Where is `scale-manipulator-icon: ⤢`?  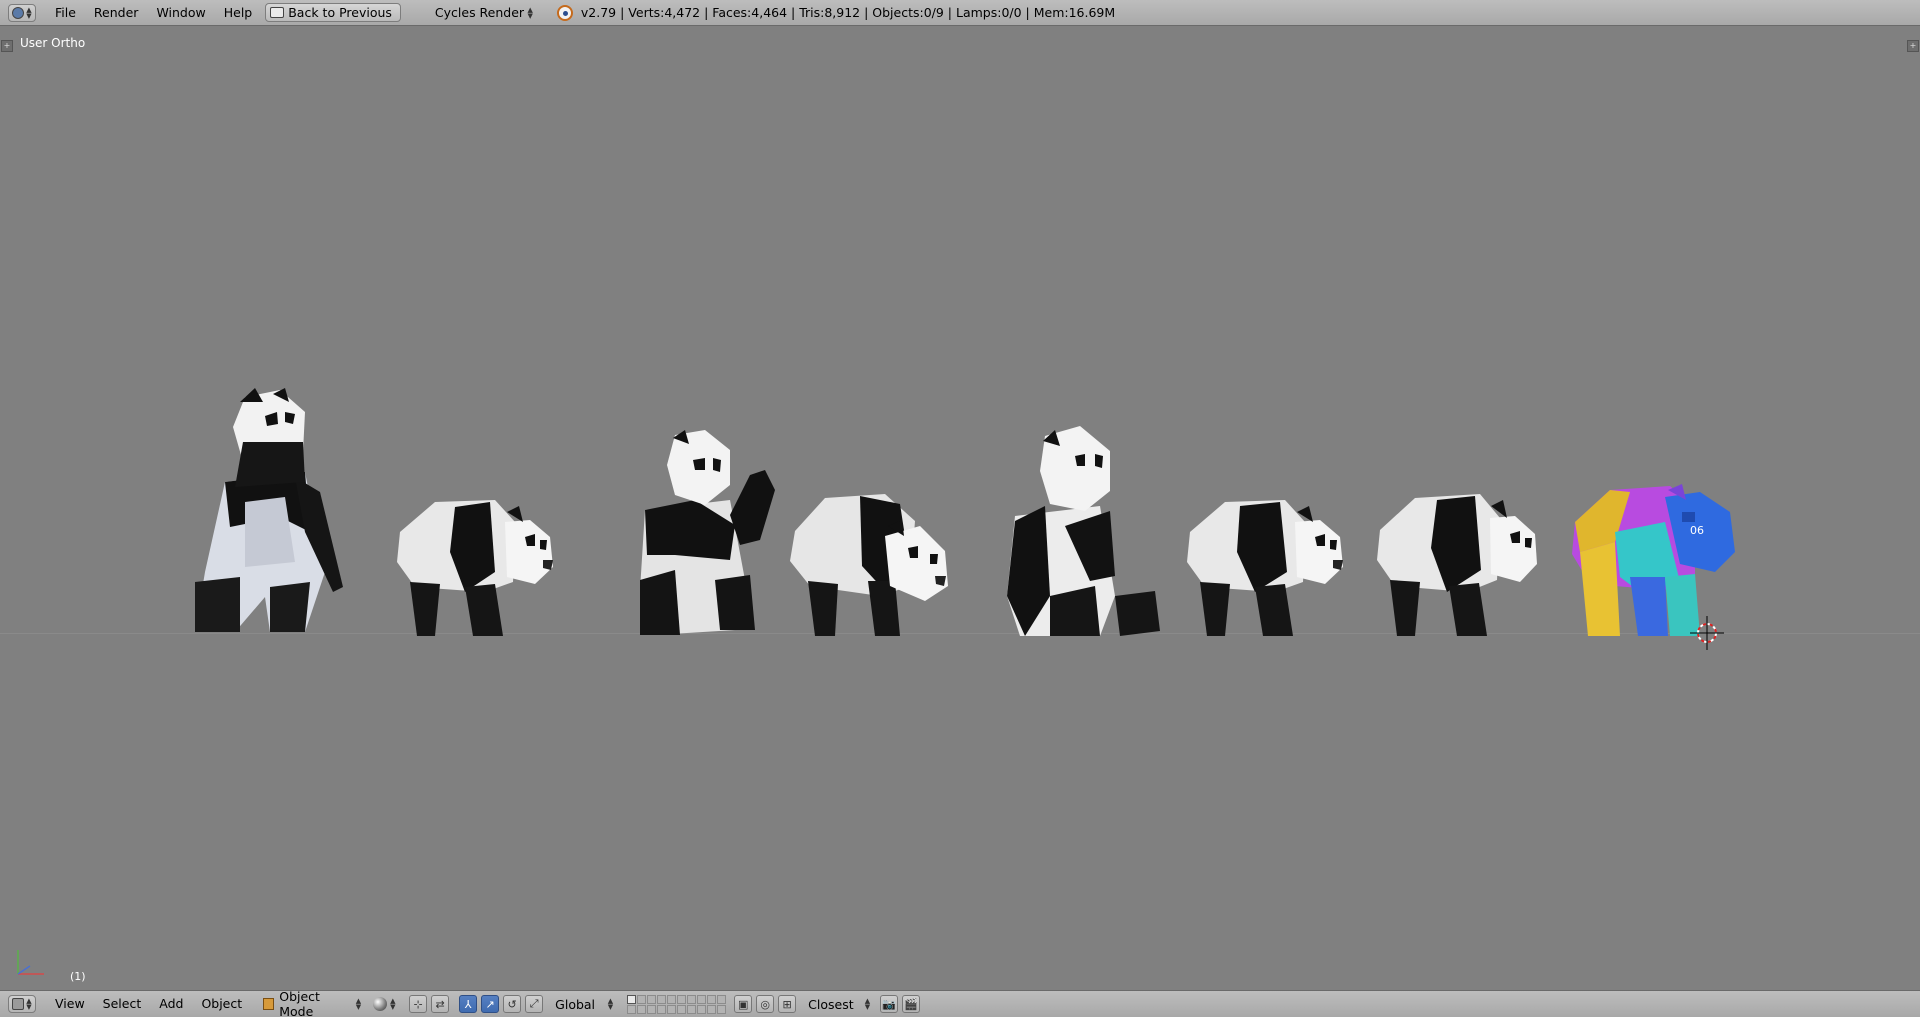 scale-manipulator-icon: ⤢ is located at coordinates (534, 1004).